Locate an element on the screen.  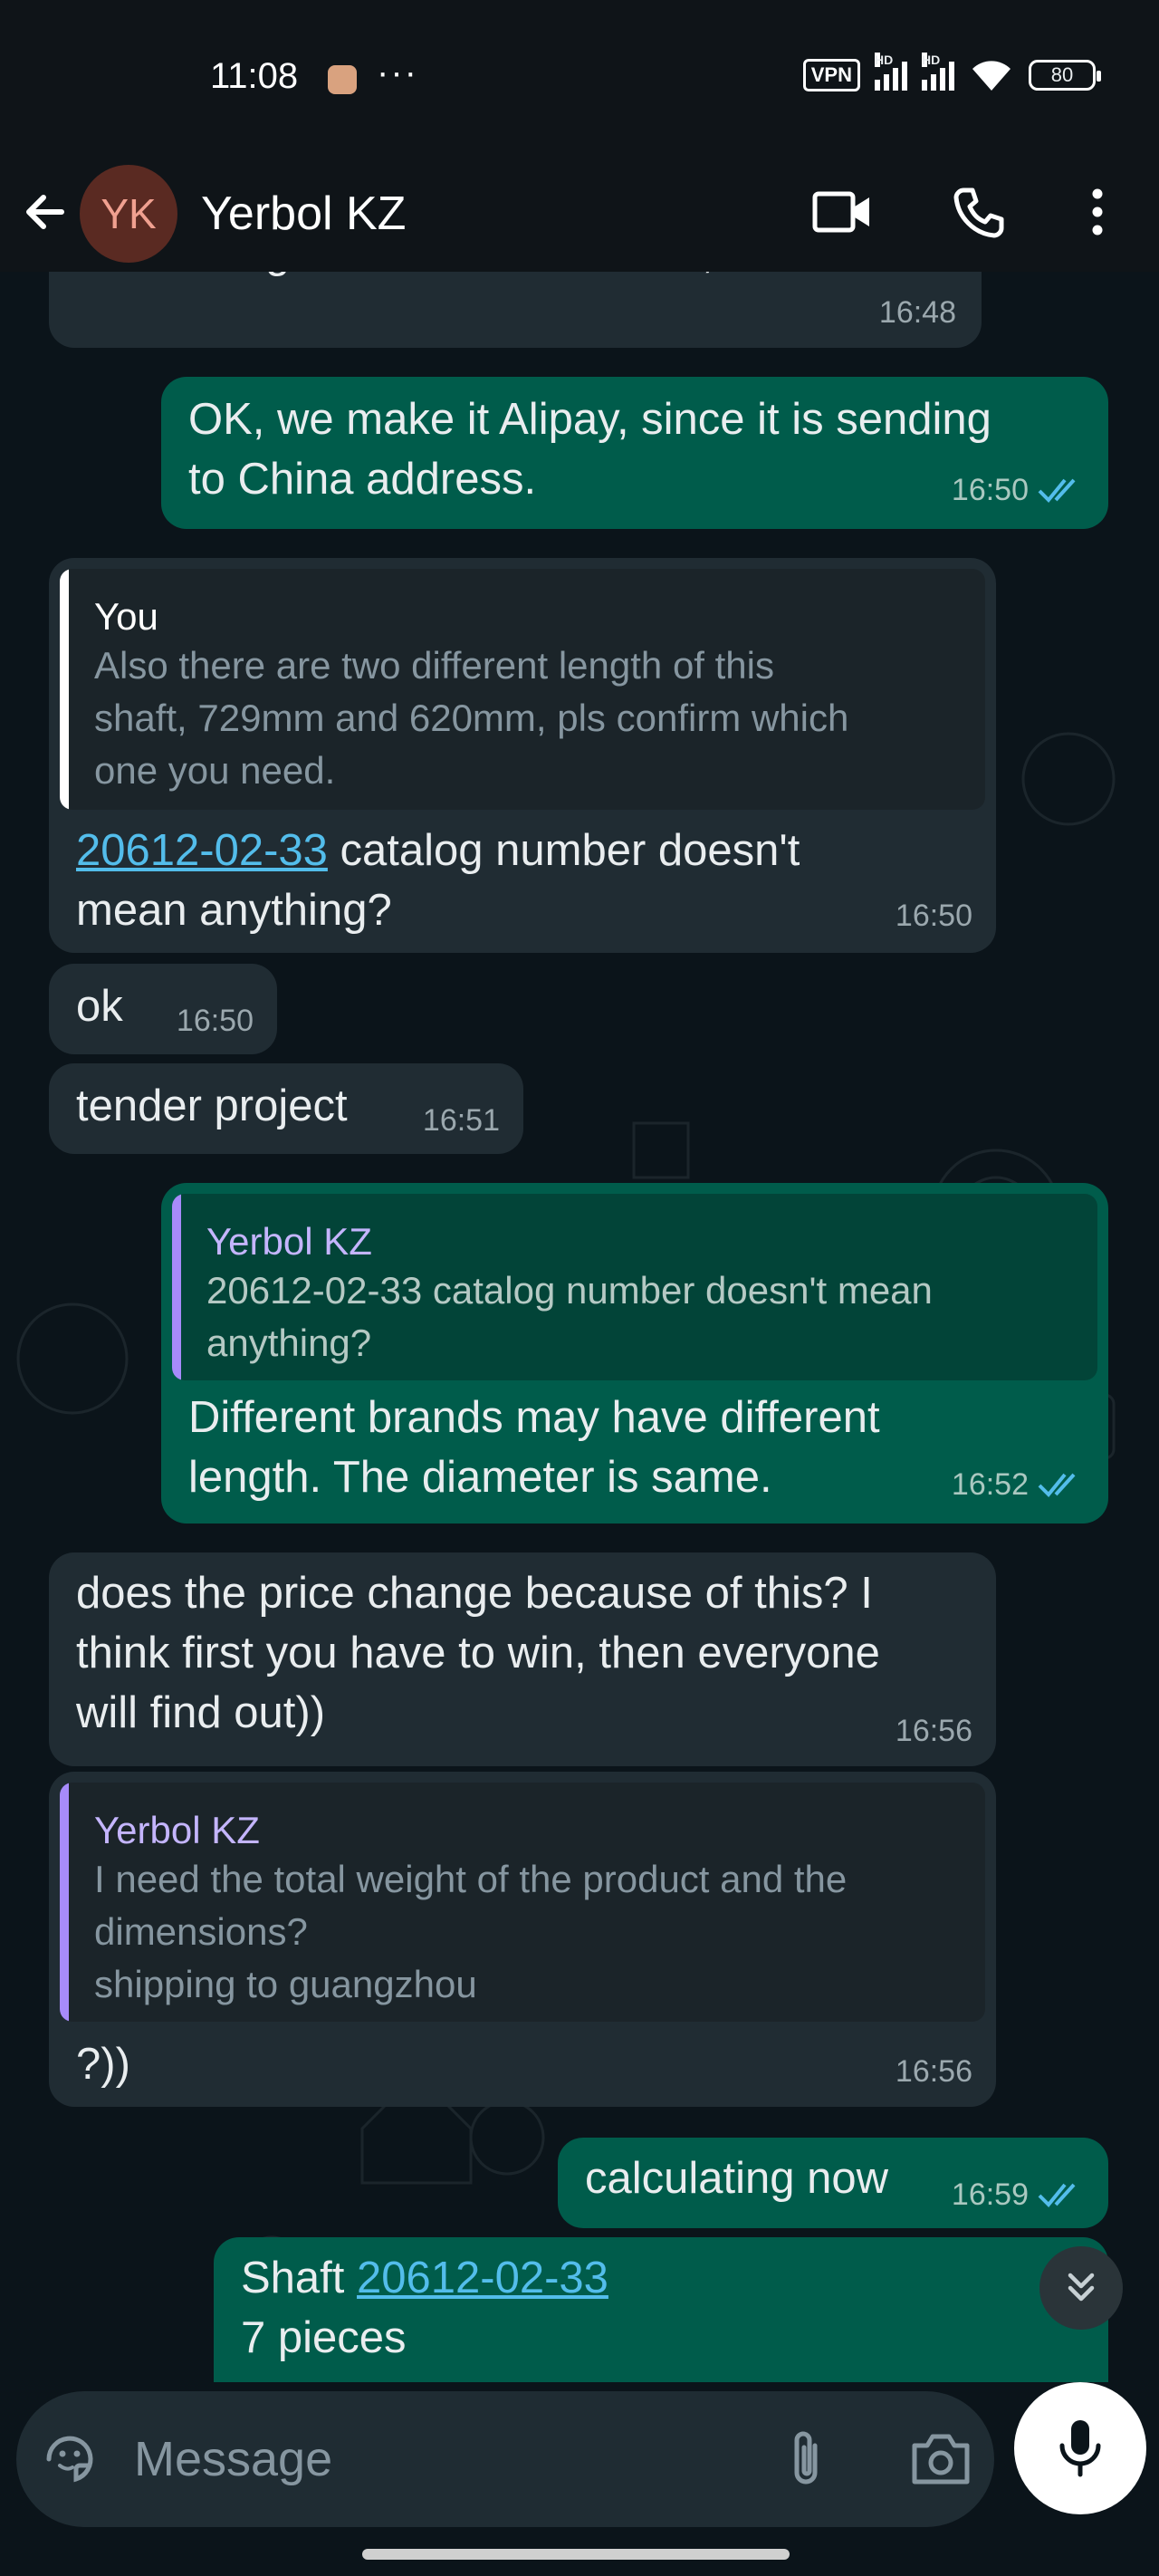
notification-app-icon is located at coordinates (343, 79).